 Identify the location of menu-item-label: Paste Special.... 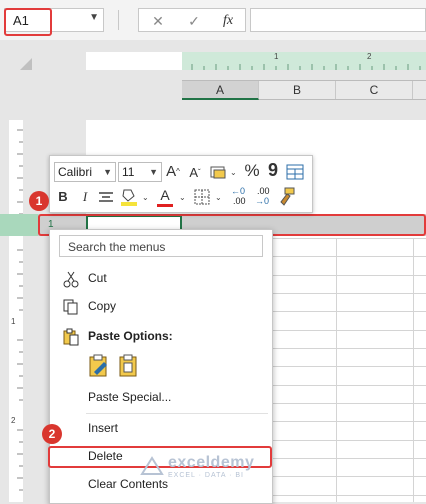
(130, 397).